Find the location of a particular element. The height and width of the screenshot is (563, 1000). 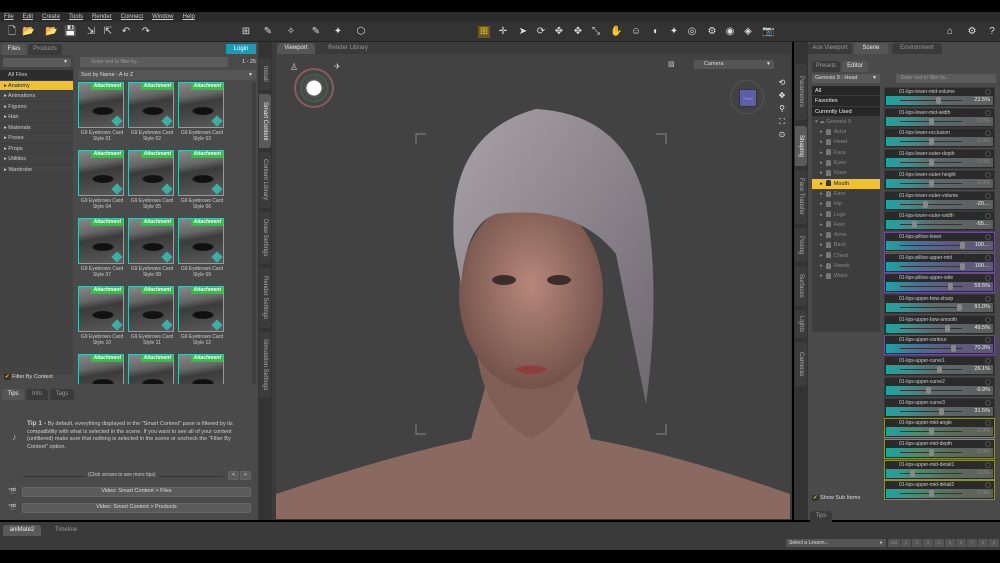

vtab-lights: Lights is located at coordinates (801, 324).